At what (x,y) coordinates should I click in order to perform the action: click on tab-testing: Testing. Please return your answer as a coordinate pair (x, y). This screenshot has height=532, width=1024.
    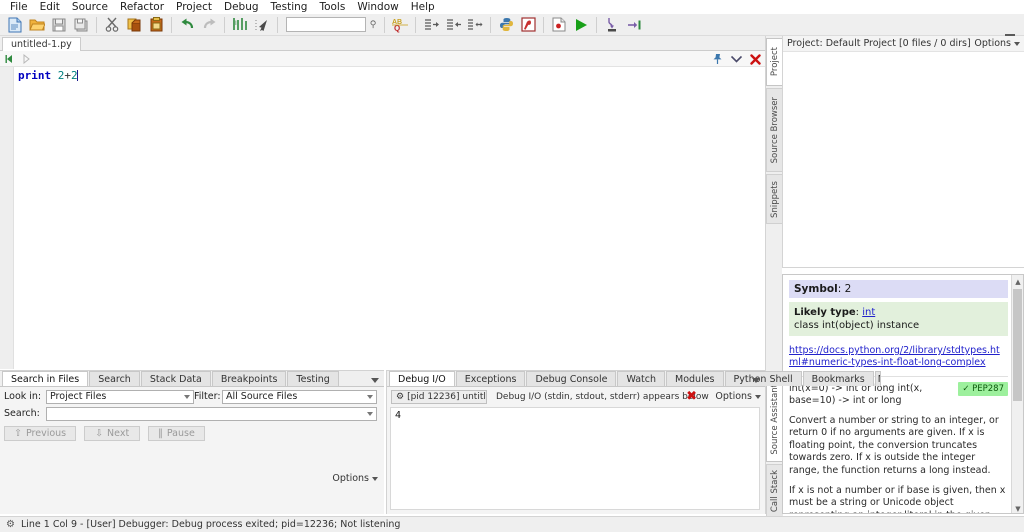
    Looking at the image, I should click on (313, 378).